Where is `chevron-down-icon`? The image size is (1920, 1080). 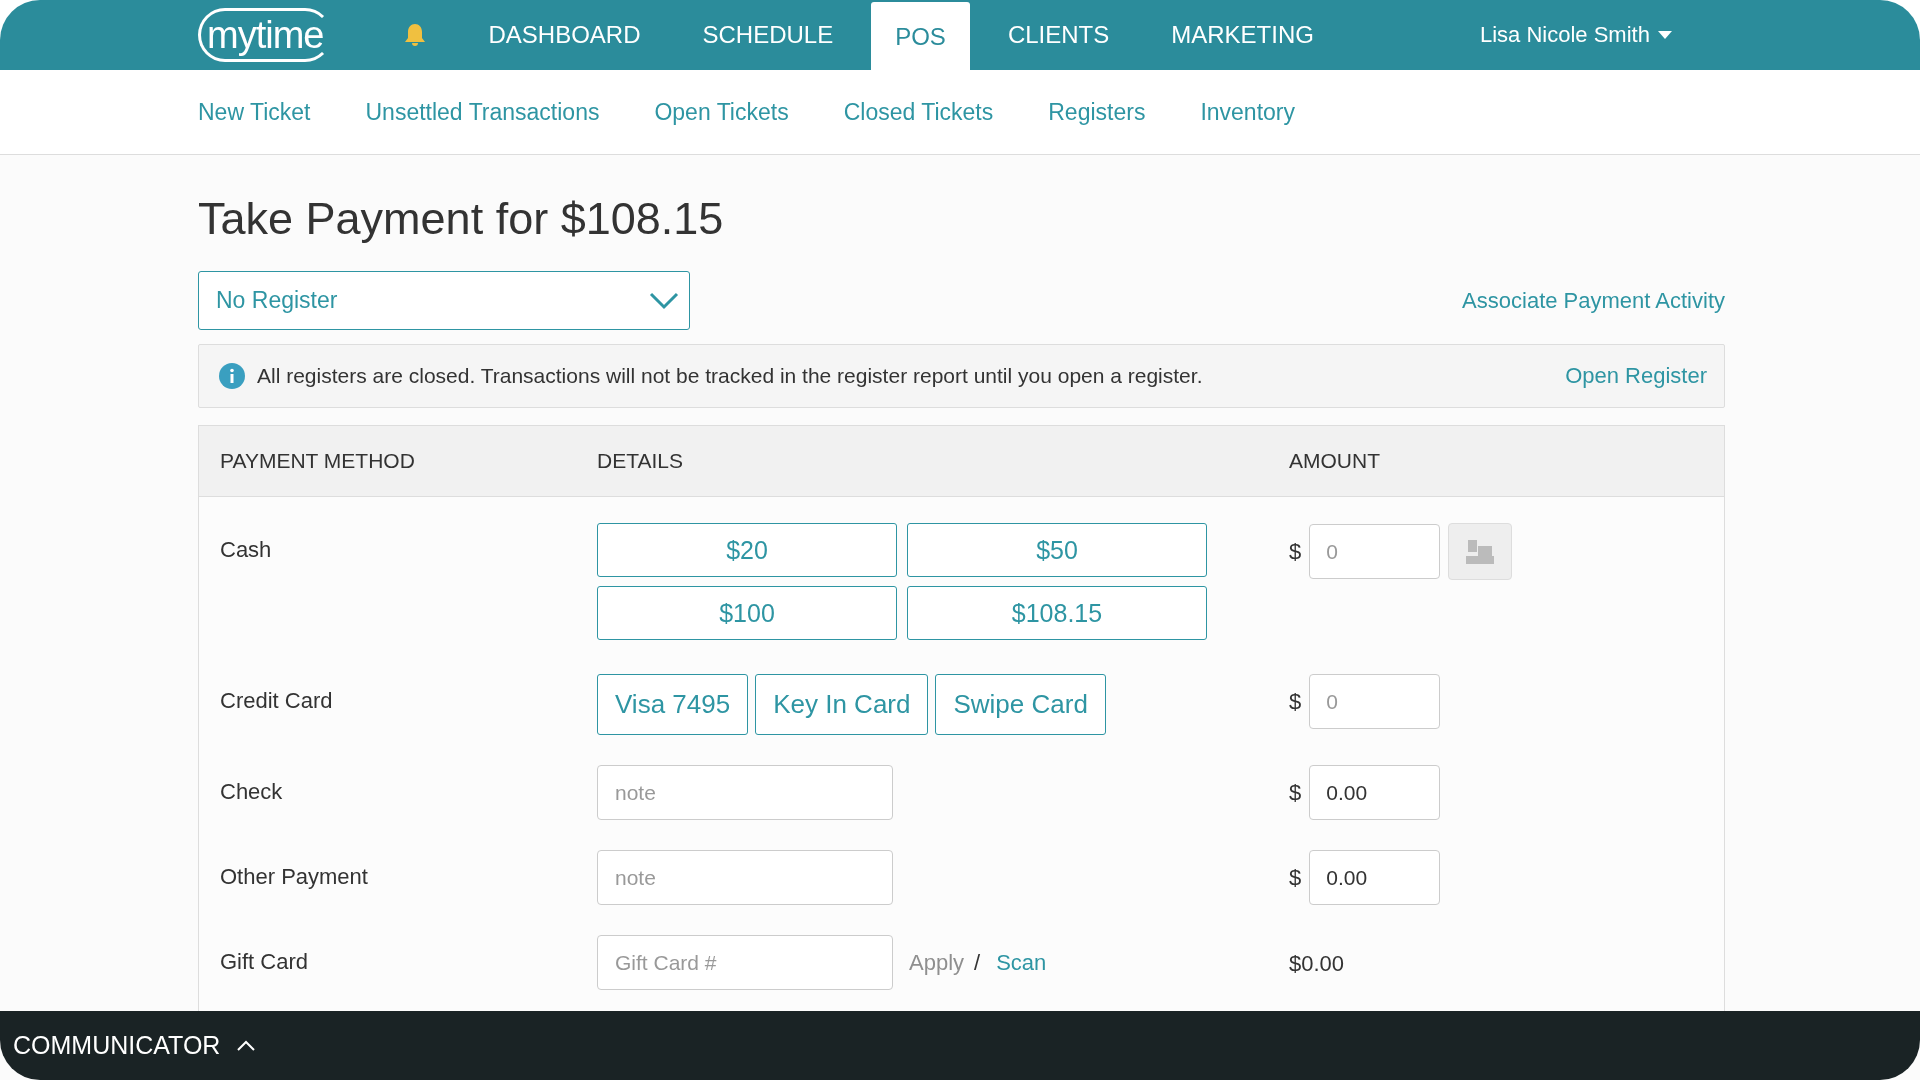 chevron-down-icon is located at coordinates (664, 300).